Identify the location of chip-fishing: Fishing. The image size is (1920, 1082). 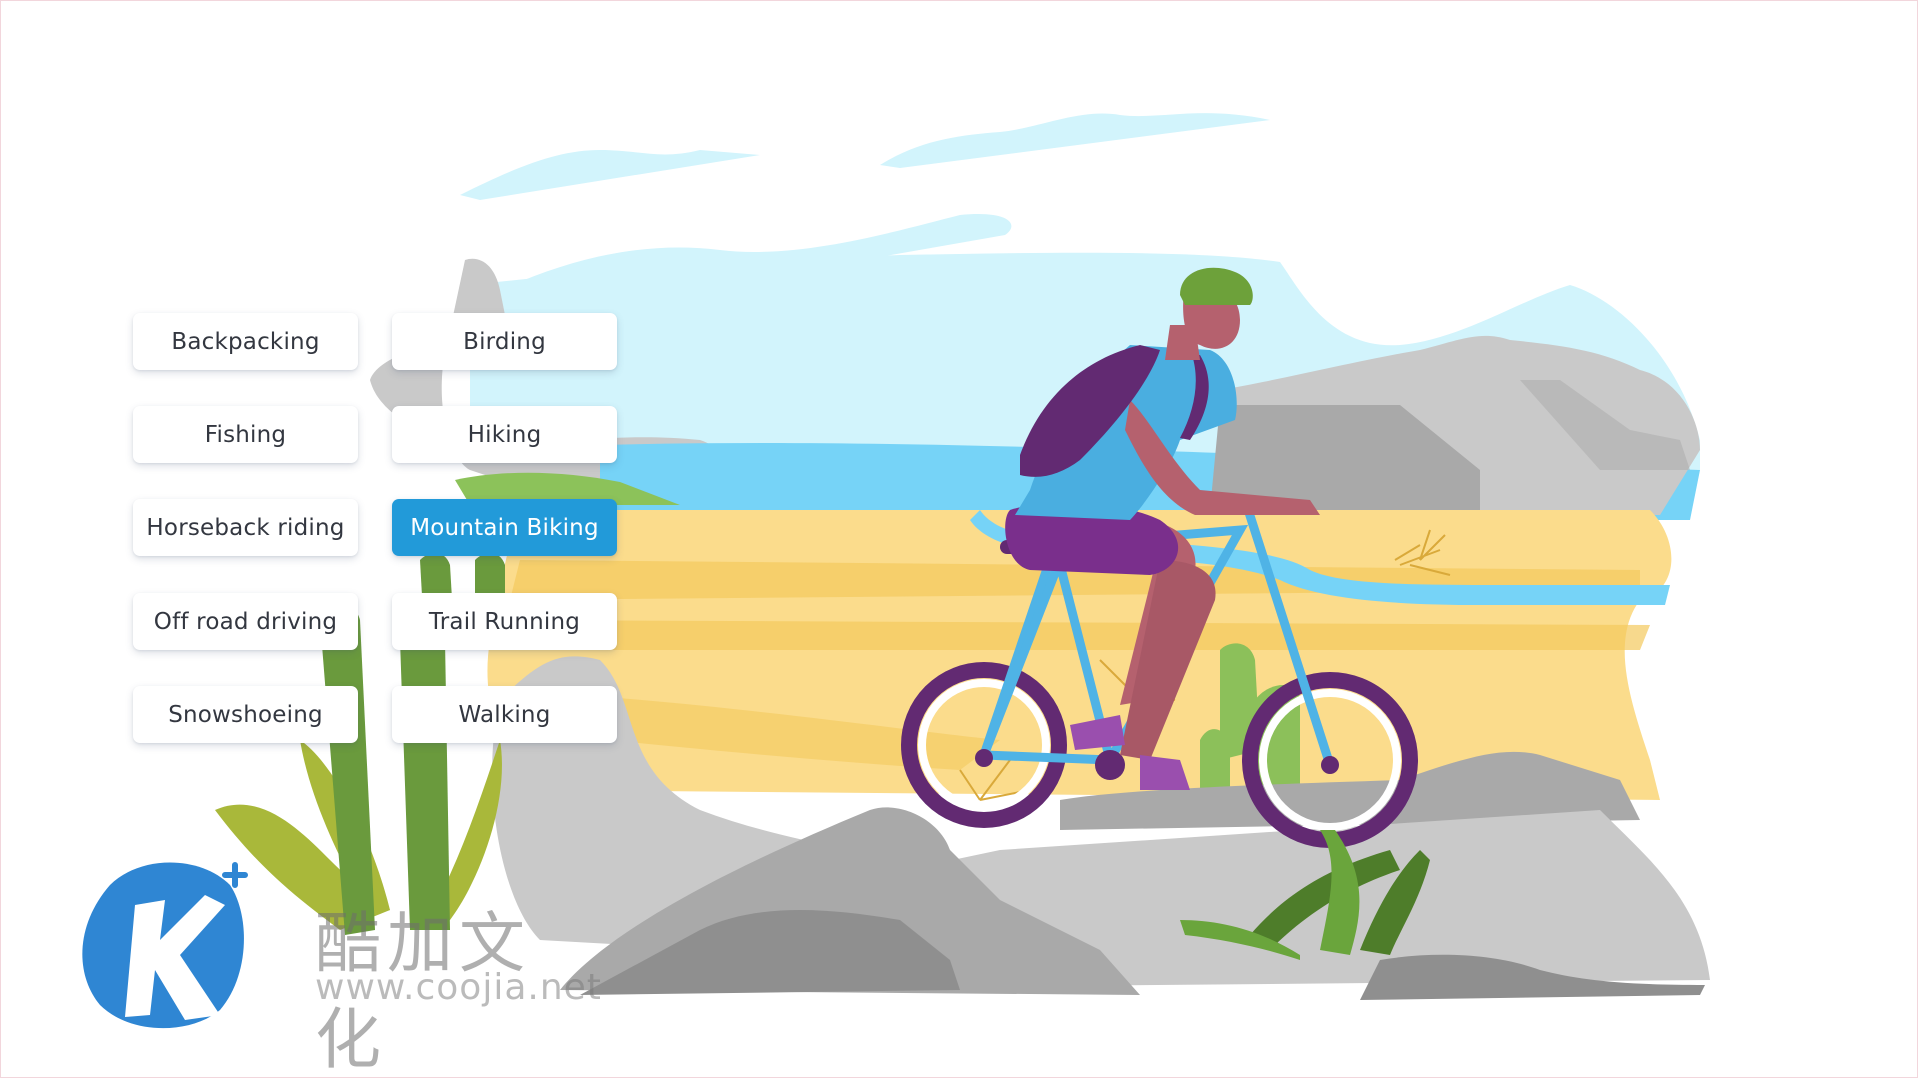
(245, 434).